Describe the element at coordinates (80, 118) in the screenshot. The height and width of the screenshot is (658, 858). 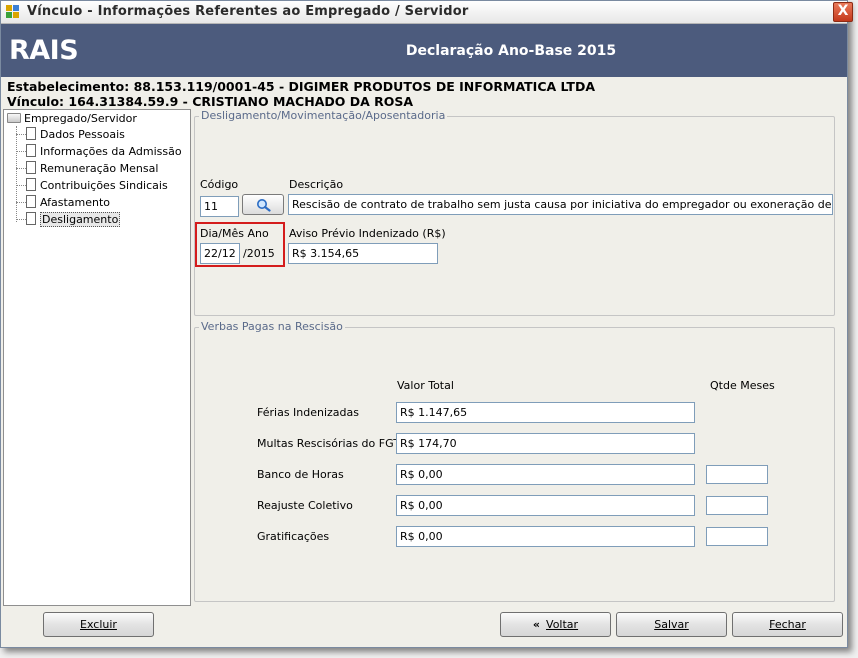
I see `tree-root-label: Empregado/Servidor` at that location.